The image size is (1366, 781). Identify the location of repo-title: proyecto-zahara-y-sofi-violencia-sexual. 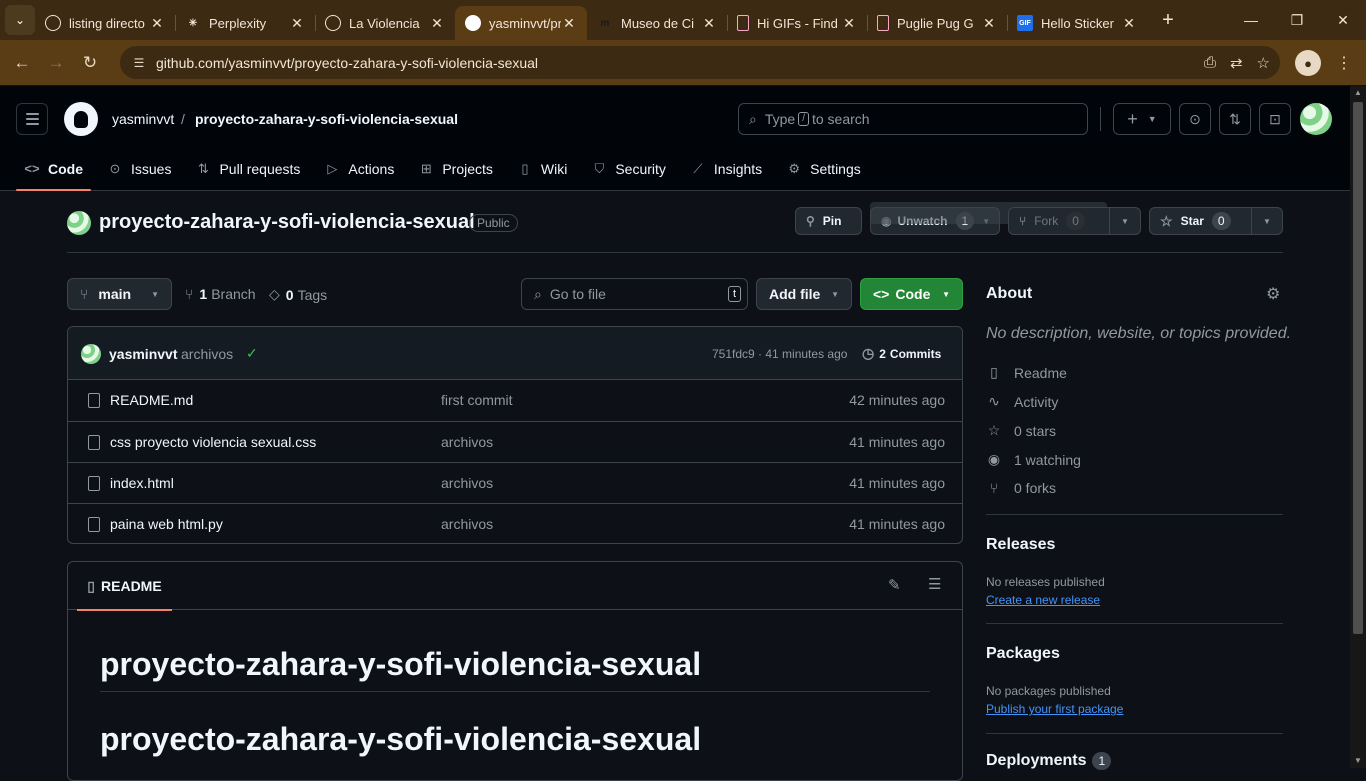
(287, 222).